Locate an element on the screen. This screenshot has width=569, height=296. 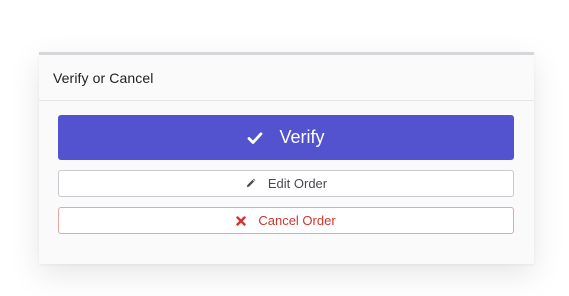
edit-order-button: Edit Order is located at coordinates (286, 183).